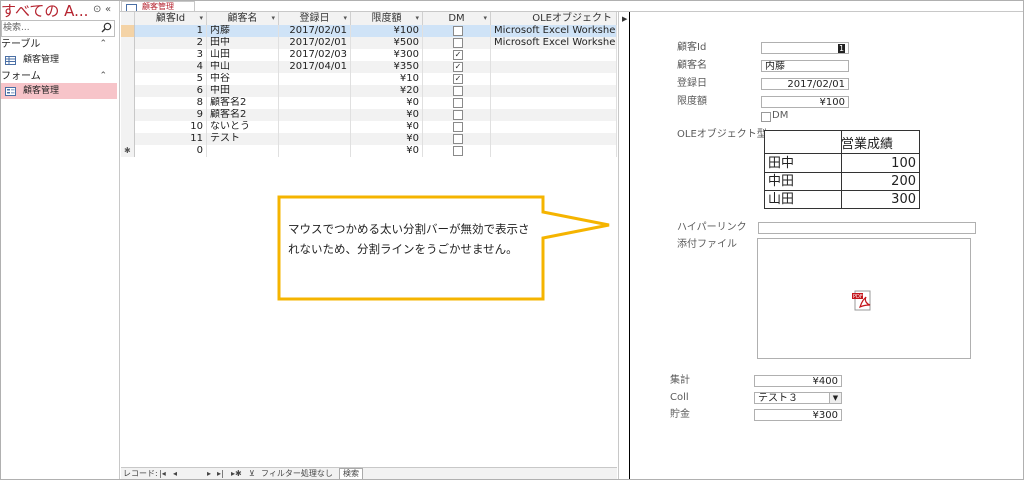  I want to click on first-record-button: |◂, so click(162, 473).